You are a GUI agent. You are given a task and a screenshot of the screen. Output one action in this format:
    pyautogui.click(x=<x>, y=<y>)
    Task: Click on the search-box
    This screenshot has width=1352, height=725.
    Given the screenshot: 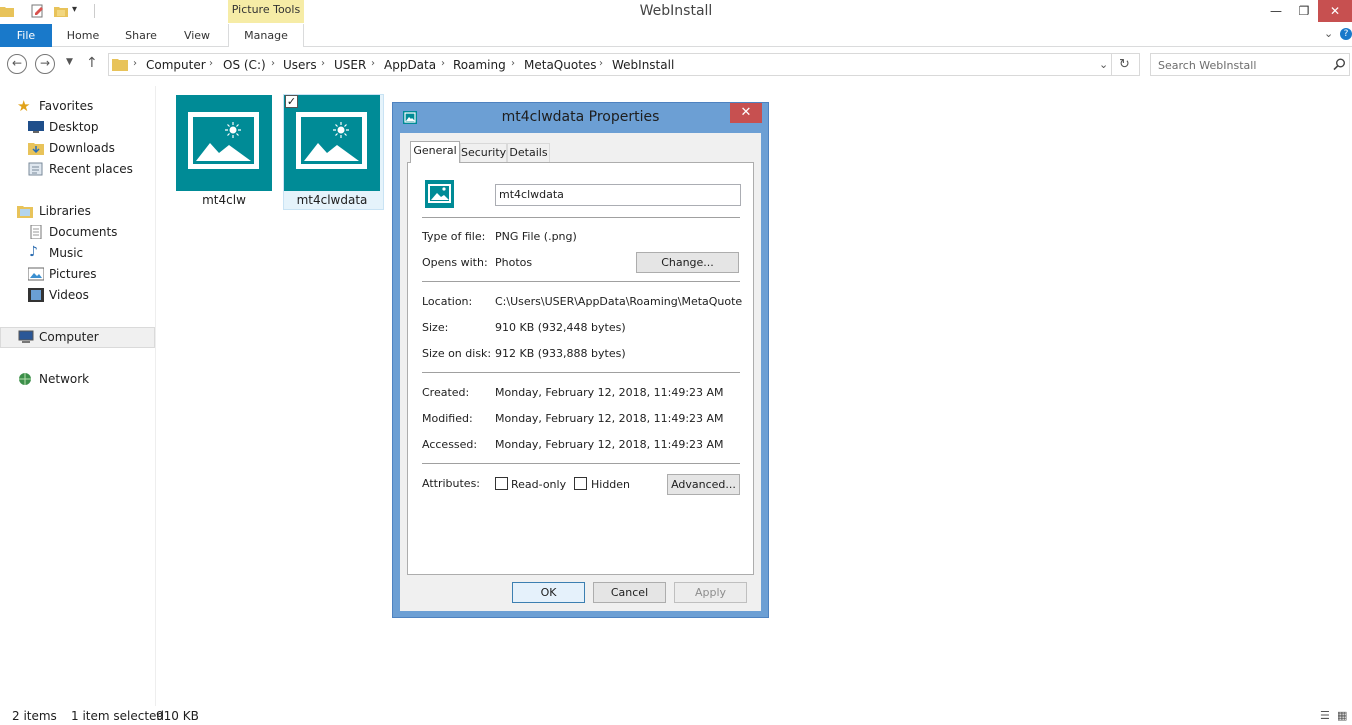 What is the action you would take?
    pyautogui.click(x=1250, y=64)
    